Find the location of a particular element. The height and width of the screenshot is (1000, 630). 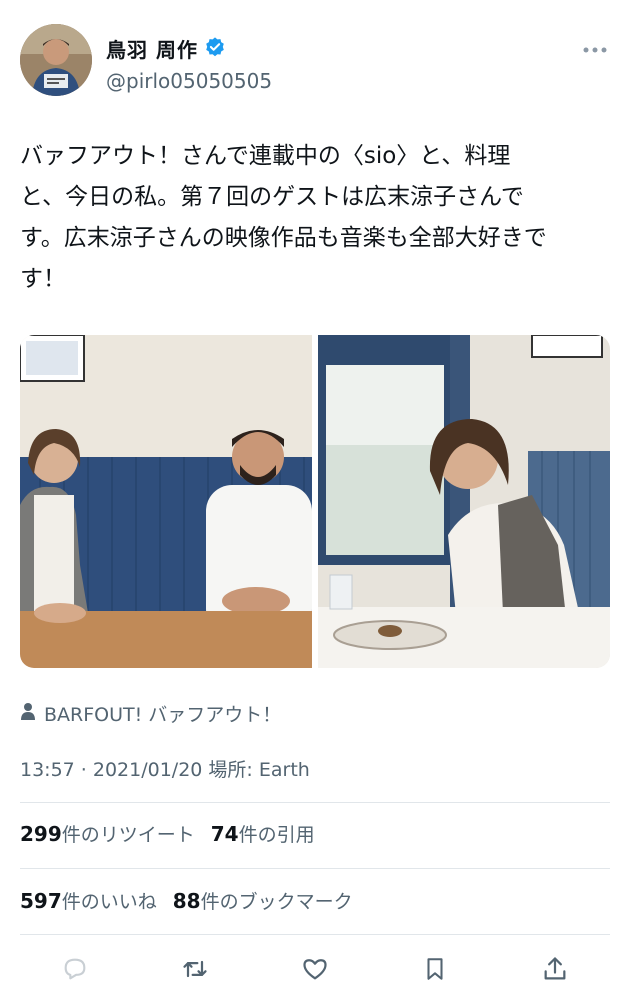

bookmarks-stat: 88件のブックマーク is located at coordinates (263, 900).